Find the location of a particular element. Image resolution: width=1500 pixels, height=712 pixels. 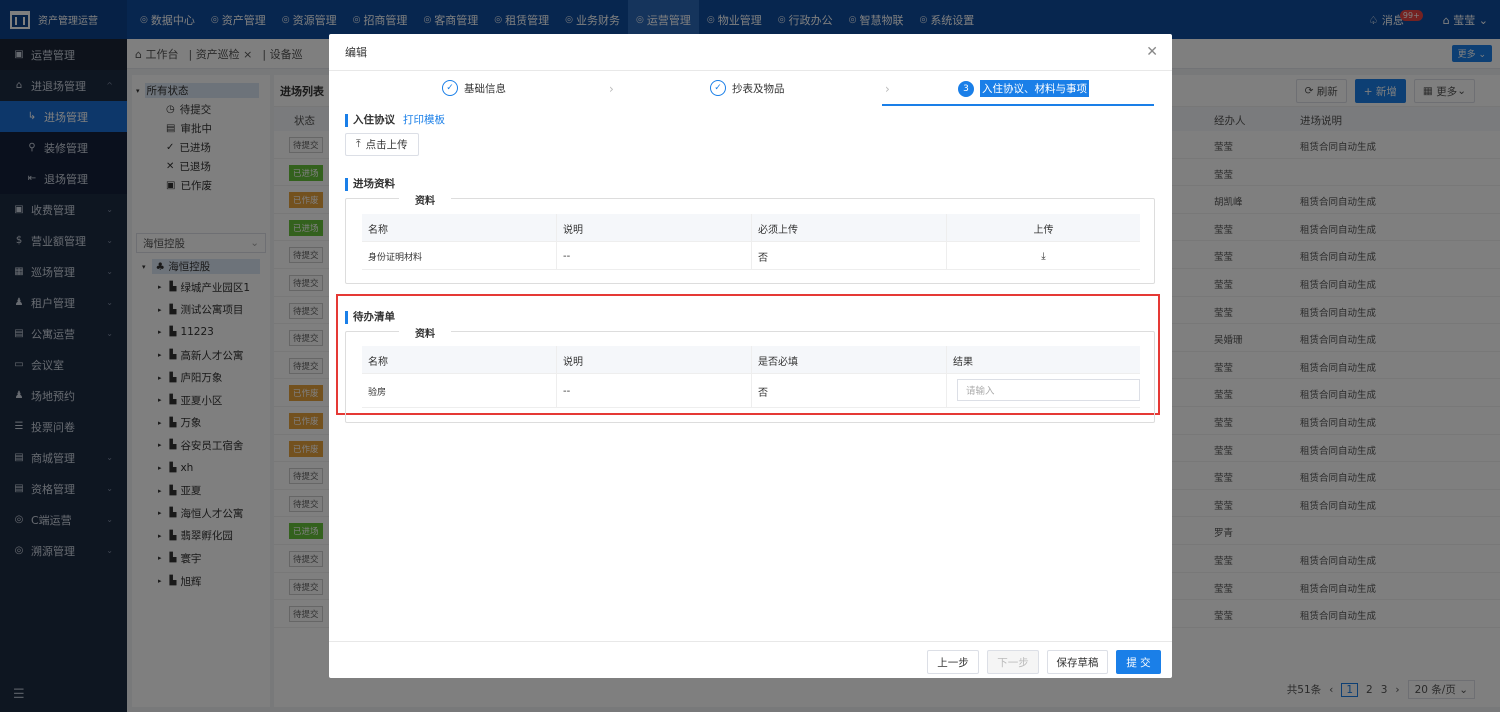

dialog-footer: 上一步 下一步 保存草稿 提 交 is located at coordinates (750, 659).